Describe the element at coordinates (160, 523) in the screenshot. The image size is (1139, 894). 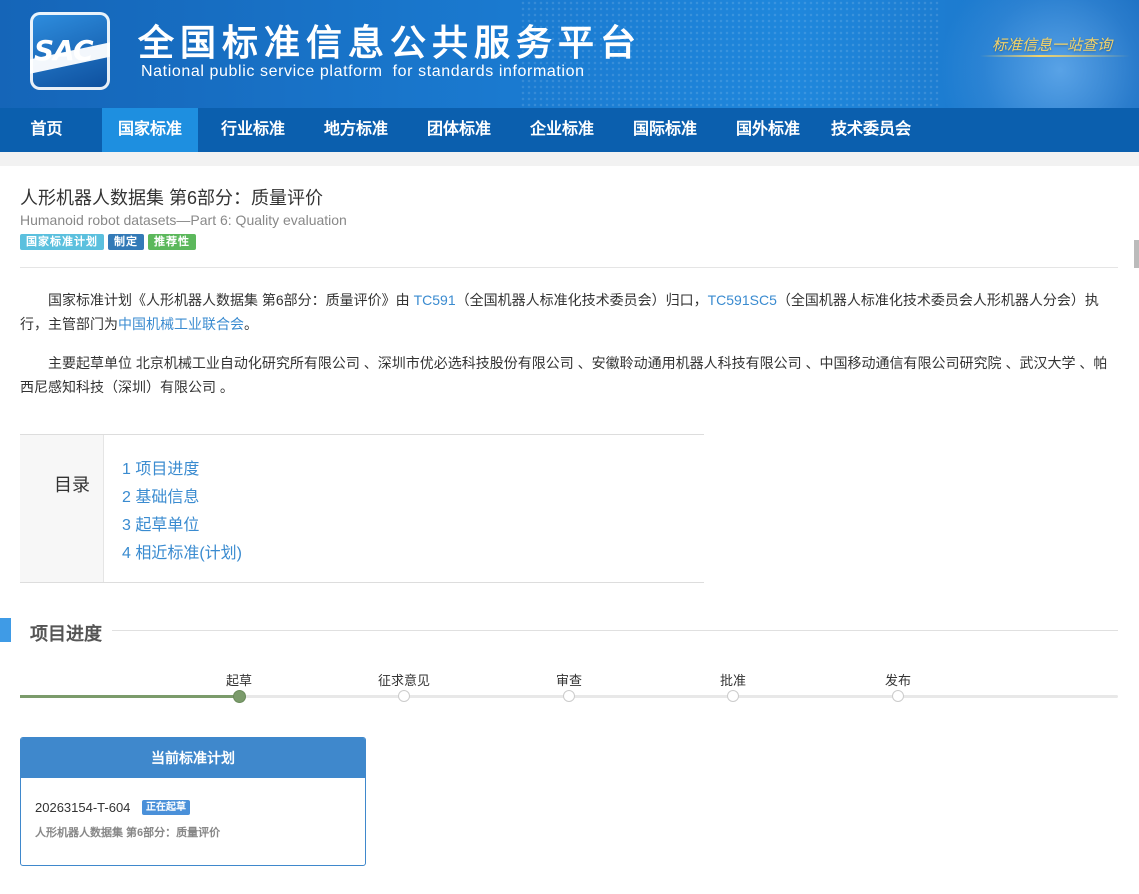
I see `toc-link-drafting-units: 3 起草单位` at that location.